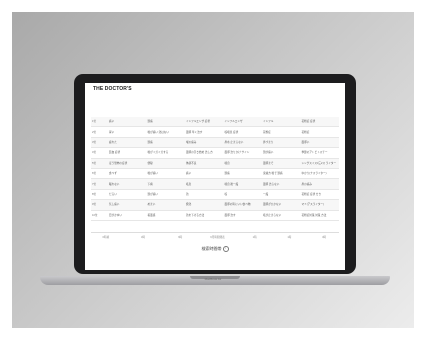  What do you see at coordinates (204, 215) in the screenshot?
I see `table-cell: 熱を下げる方法` at bounding box center [204, 215].